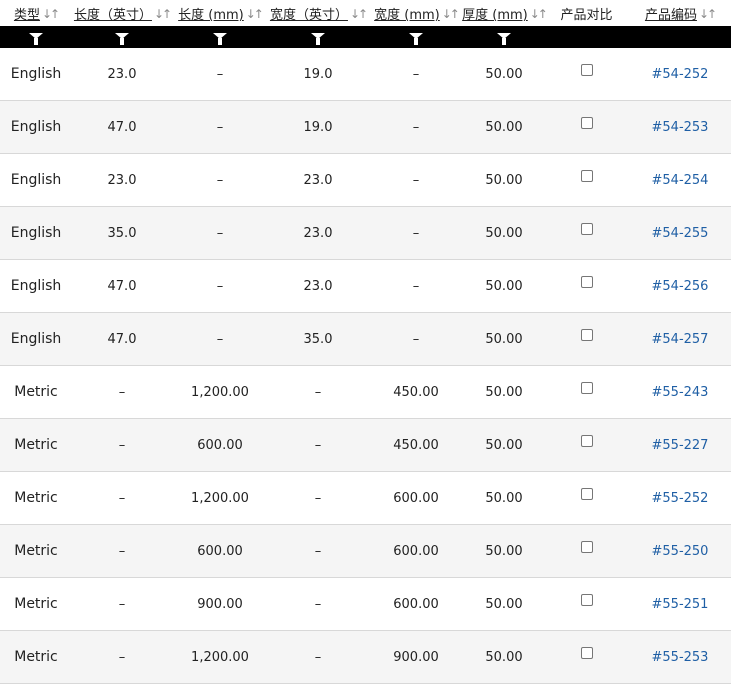 The width and height of the screenshot is (731, 684). Describe the element at coordinates (680, 392) in the screenshot. I see `product-code-link: #55-243` at that location.